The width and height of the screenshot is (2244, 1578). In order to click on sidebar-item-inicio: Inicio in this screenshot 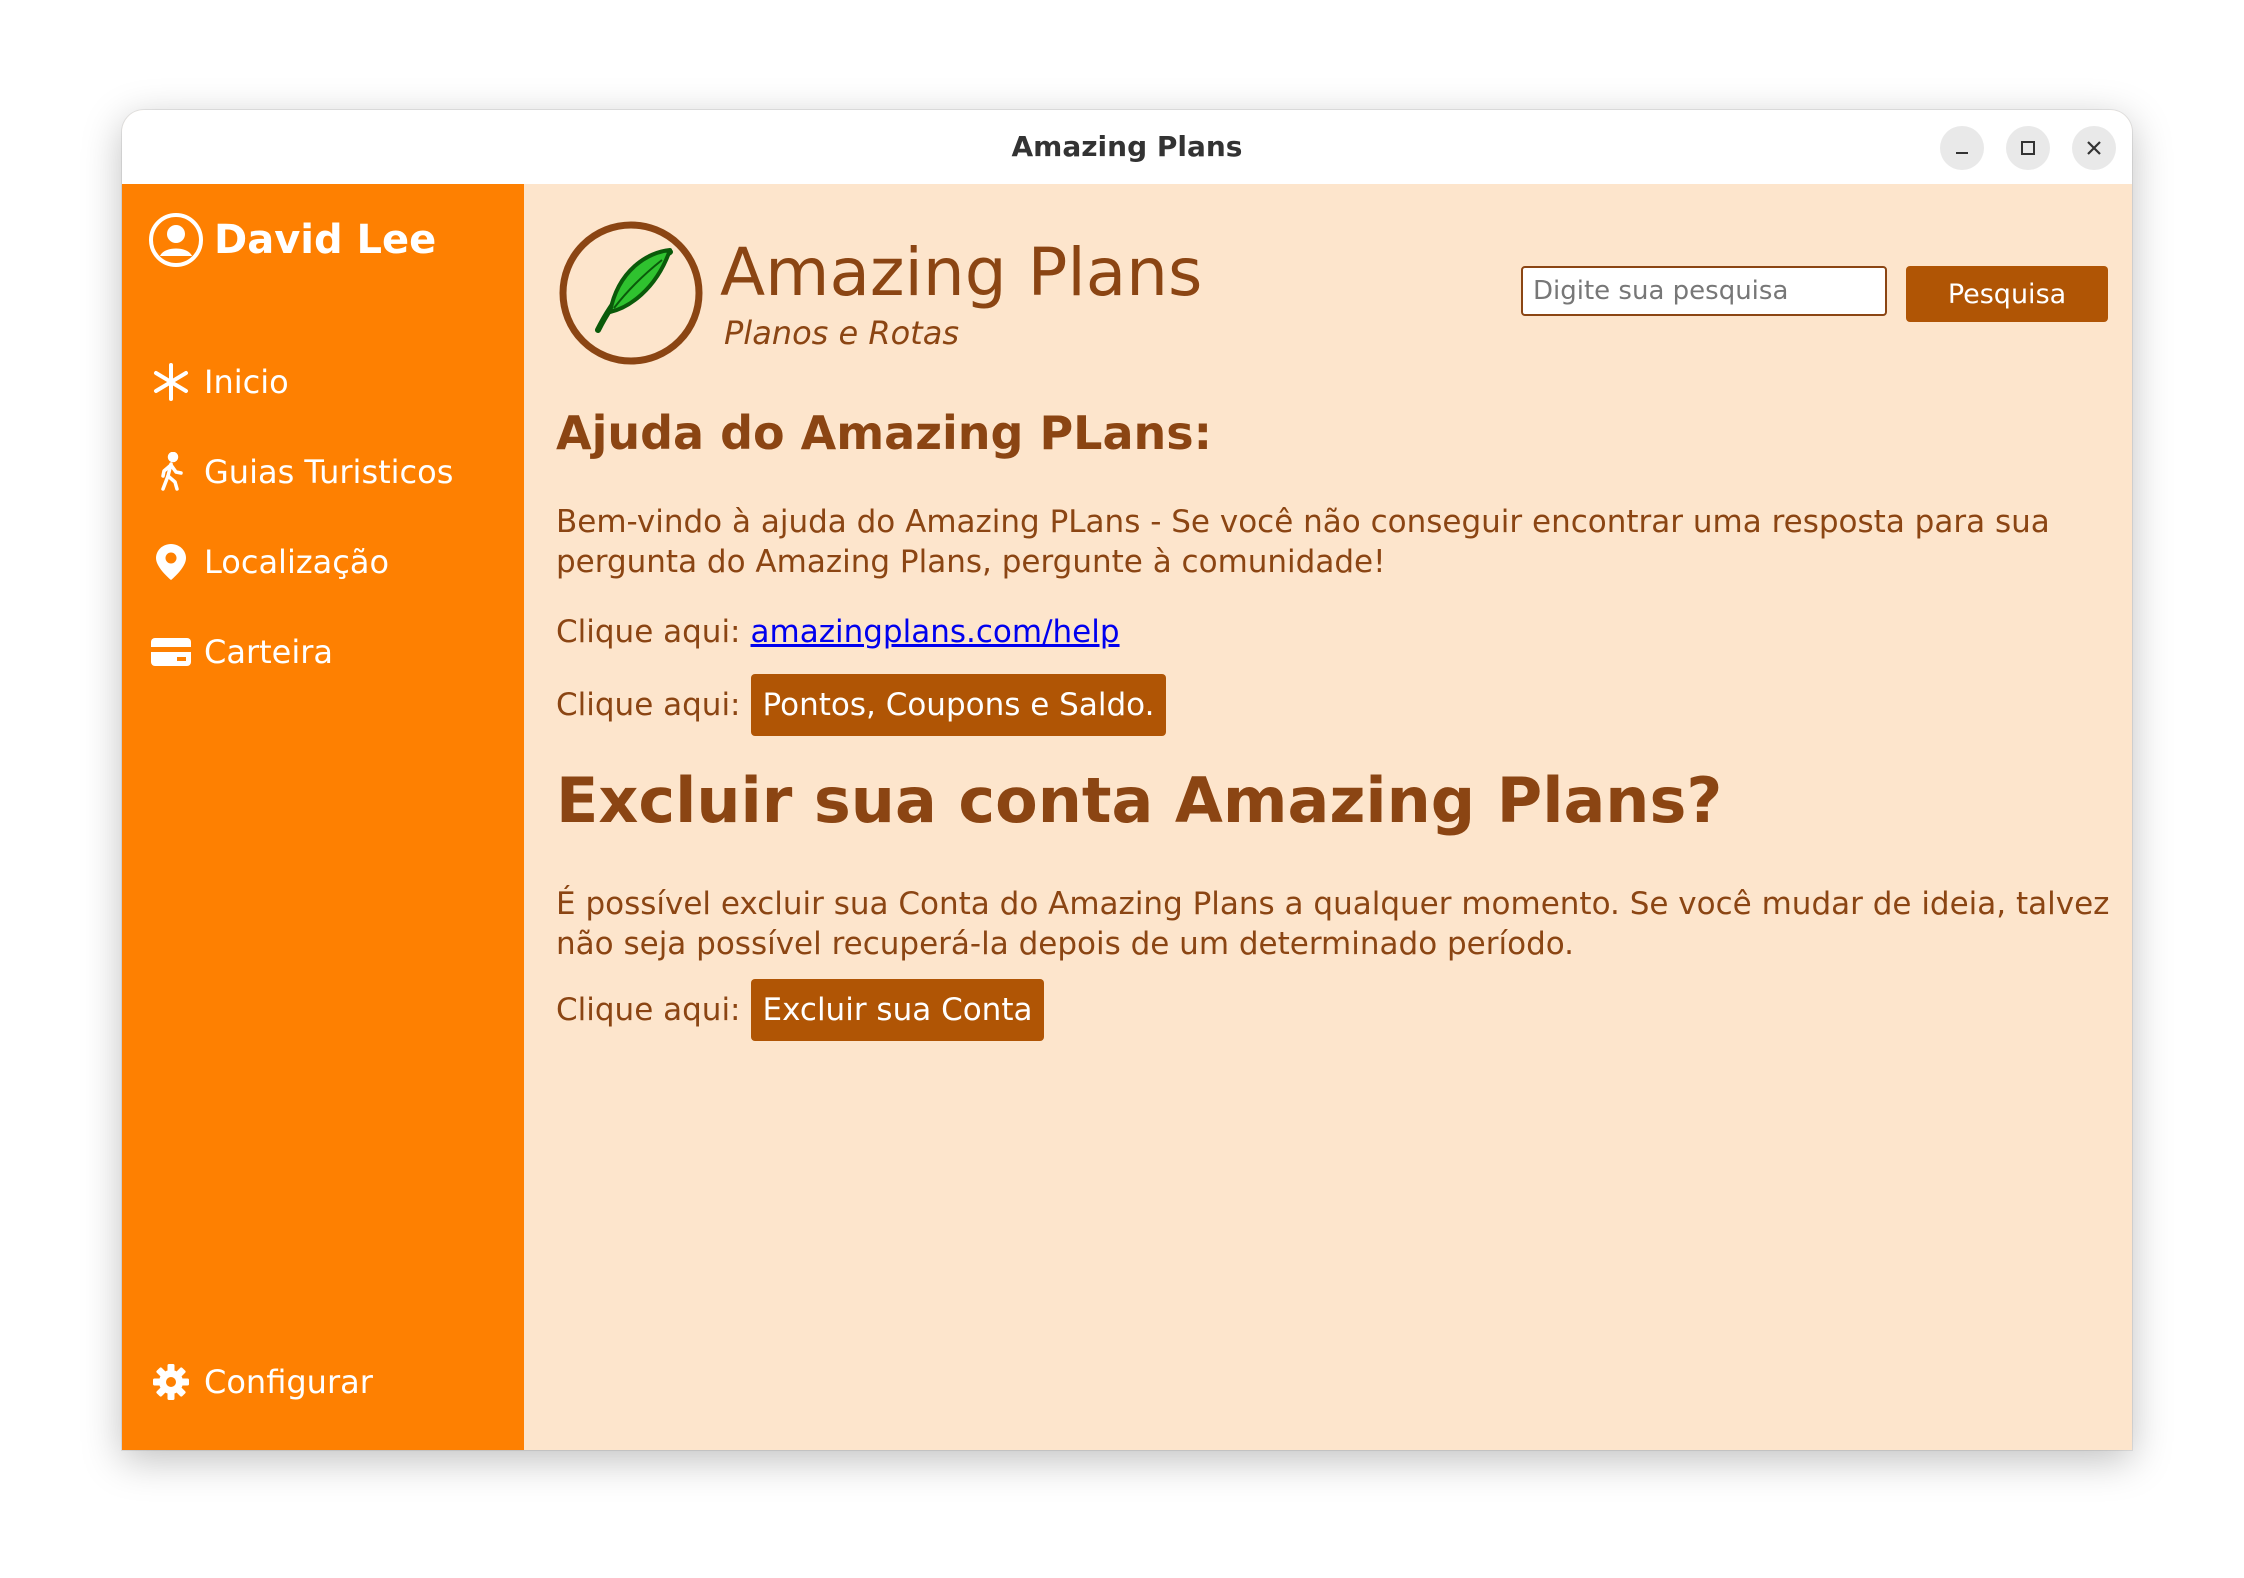, I will do `click(219, 382)`.